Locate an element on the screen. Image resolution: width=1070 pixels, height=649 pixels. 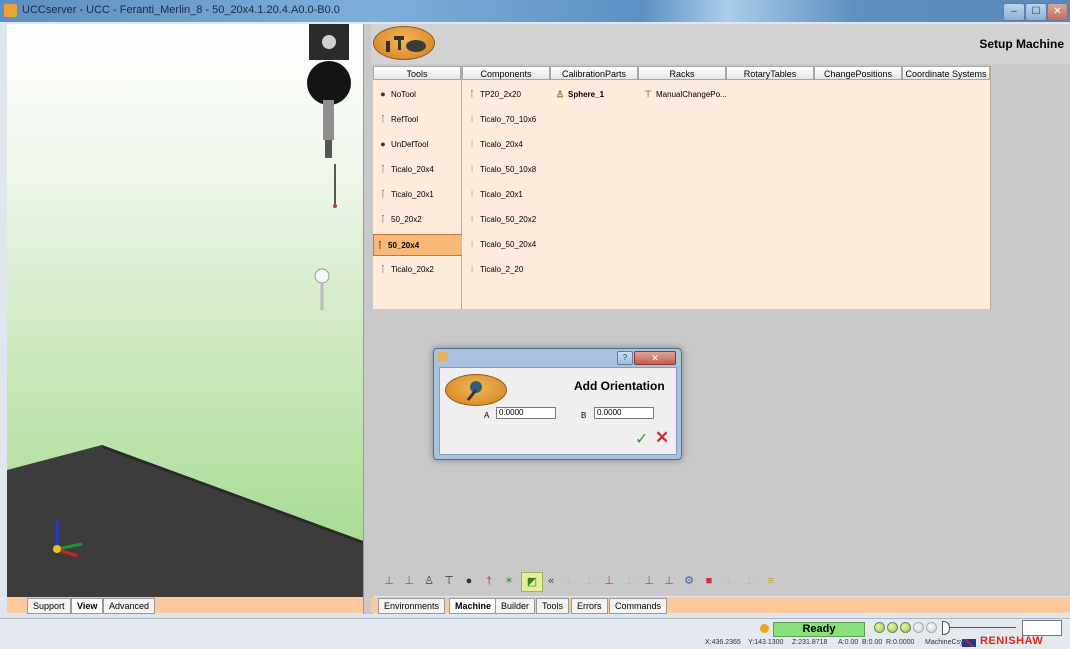
maximize-button: ☐ is located at coordinates (1036, 12).